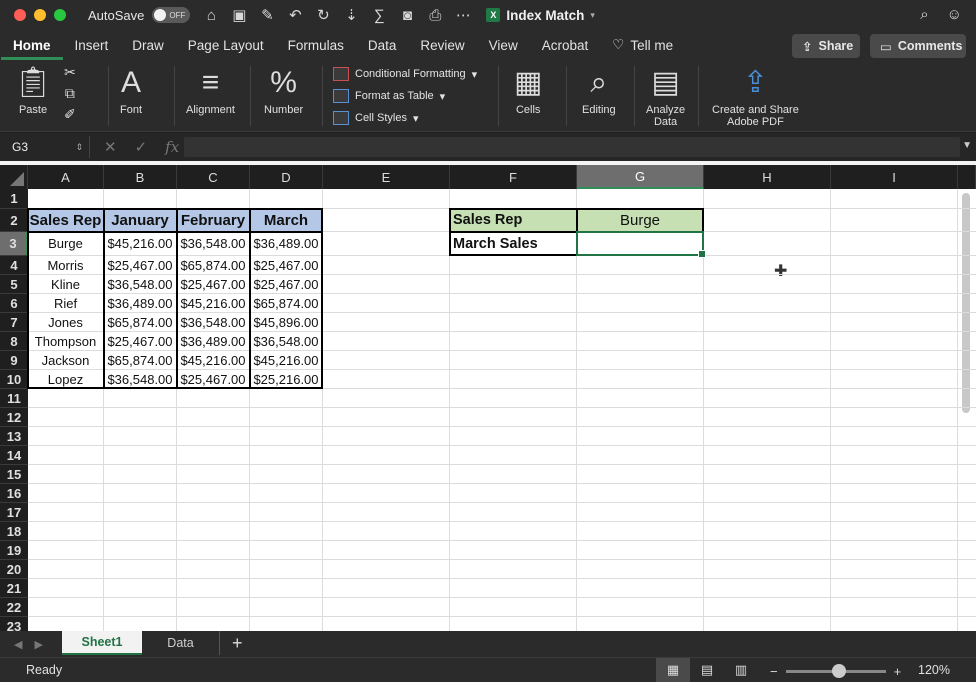 This screenshot has width=976, height=682. I want to click on cell-styles-button: Cell Styles ▾, so click(405, 118).